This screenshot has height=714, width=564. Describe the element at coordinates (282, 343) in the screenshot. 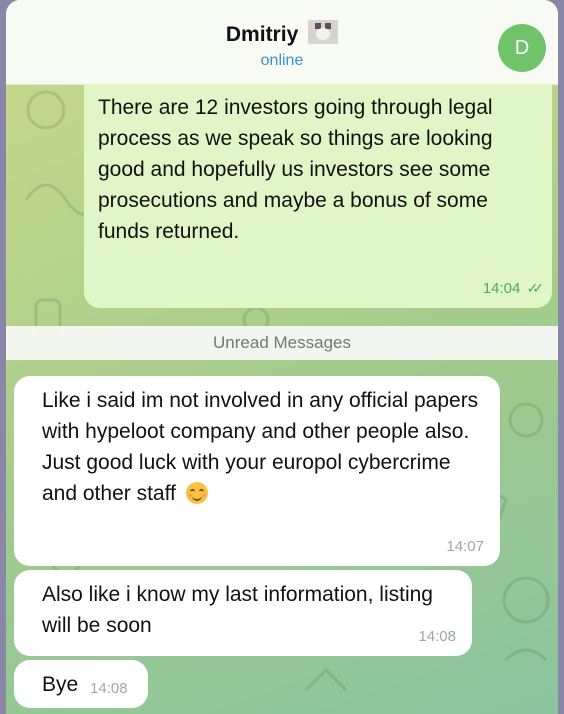

I see `unread-messages-divider: Unread Messages` at that location.